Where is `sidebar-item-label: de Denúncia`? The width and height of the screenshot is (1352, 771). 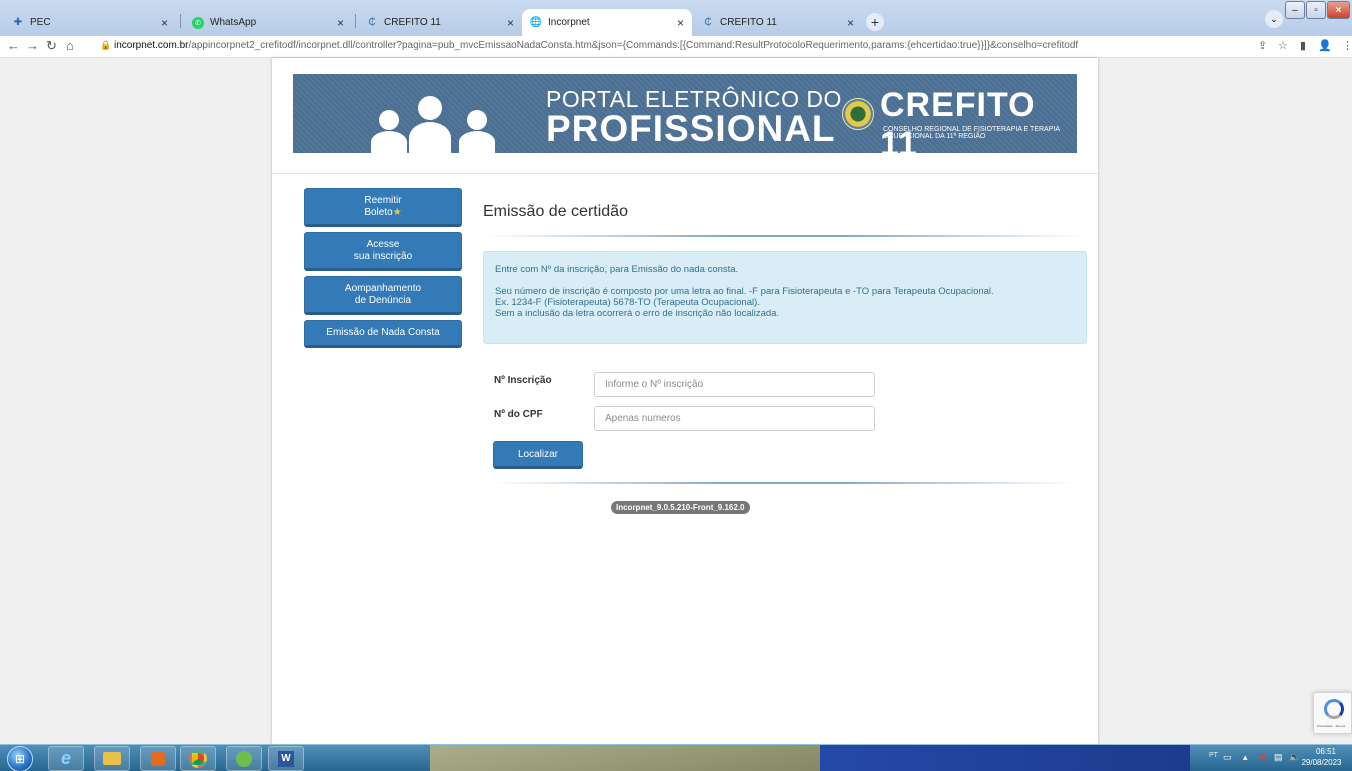
sidebar-item-label: de Denúncia is located at coordinates (383, 300).